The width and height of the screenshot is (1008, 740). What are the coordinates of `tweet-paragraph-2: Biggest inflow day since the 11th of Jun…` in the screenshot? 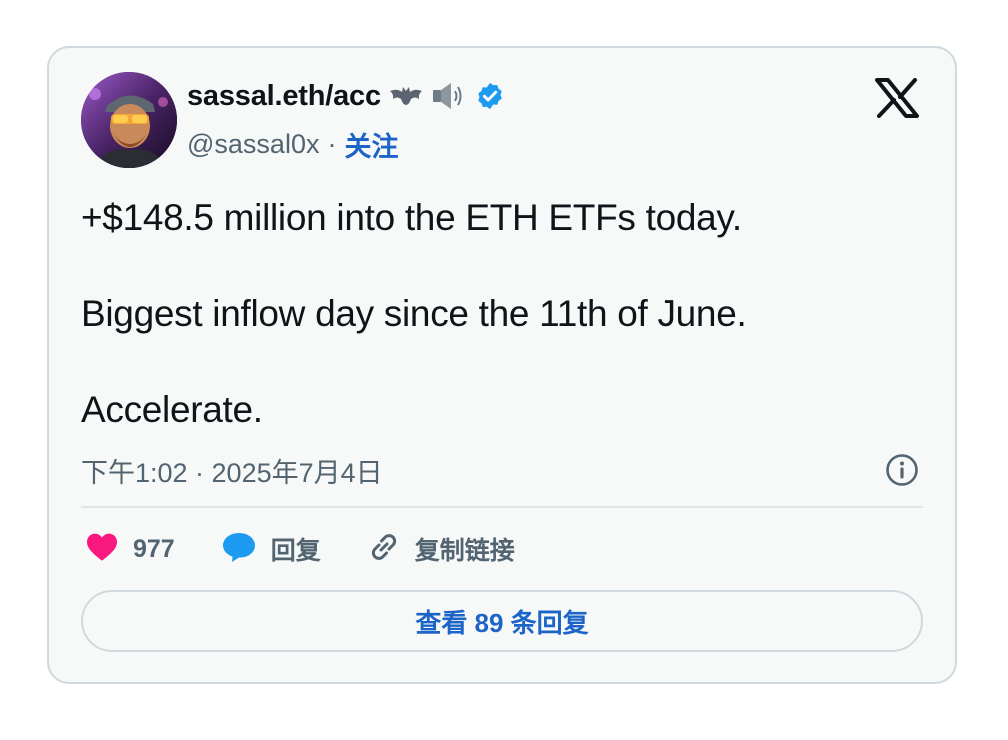 It's located at (414, 313).